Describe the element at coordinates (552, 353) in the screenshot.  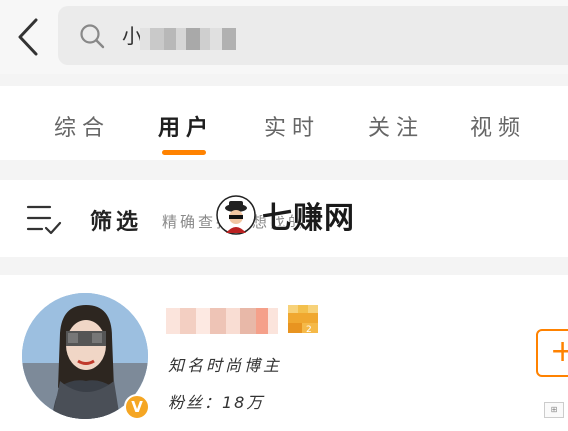
I see `follow-button: +` at that location.